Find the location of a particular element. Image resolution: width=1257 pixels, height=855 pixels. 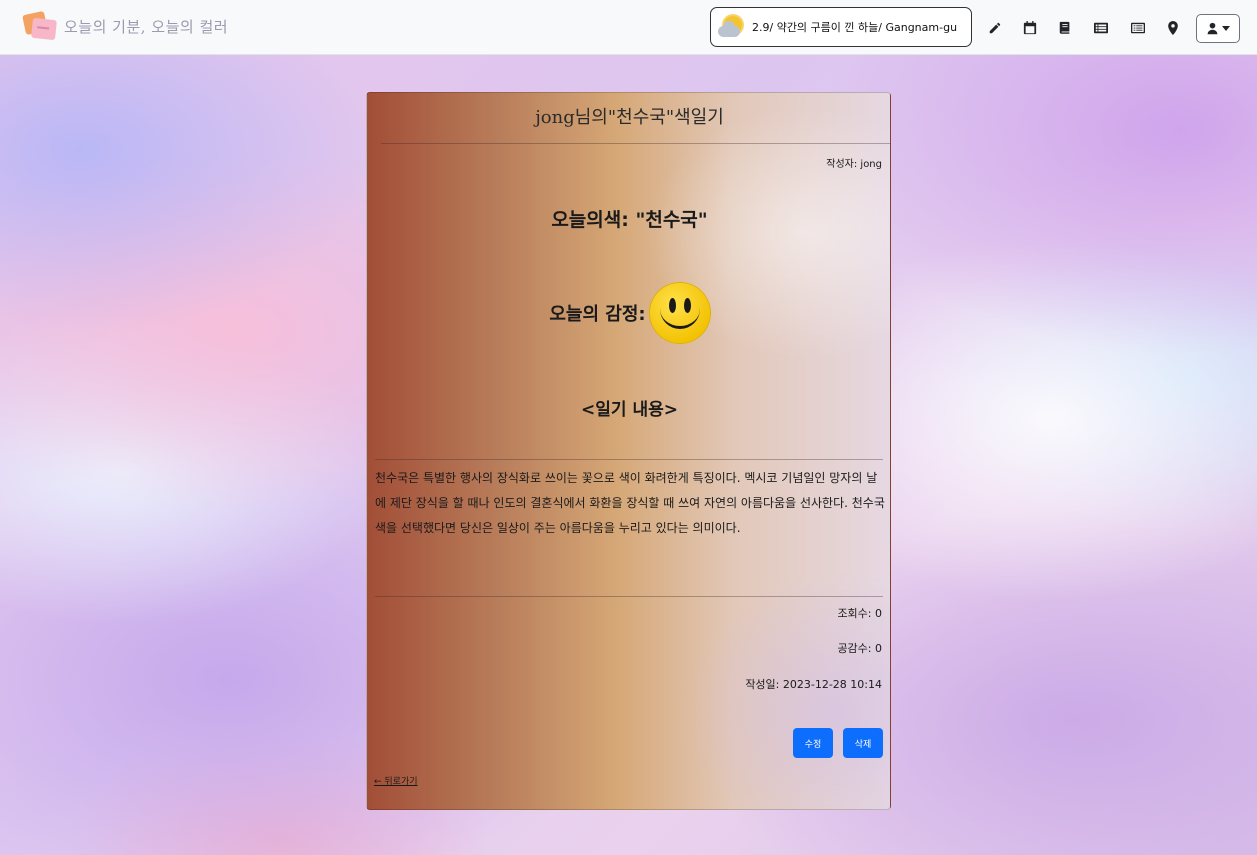

back-link: ← 뒤로가기 is located at coordinates (396, 780).